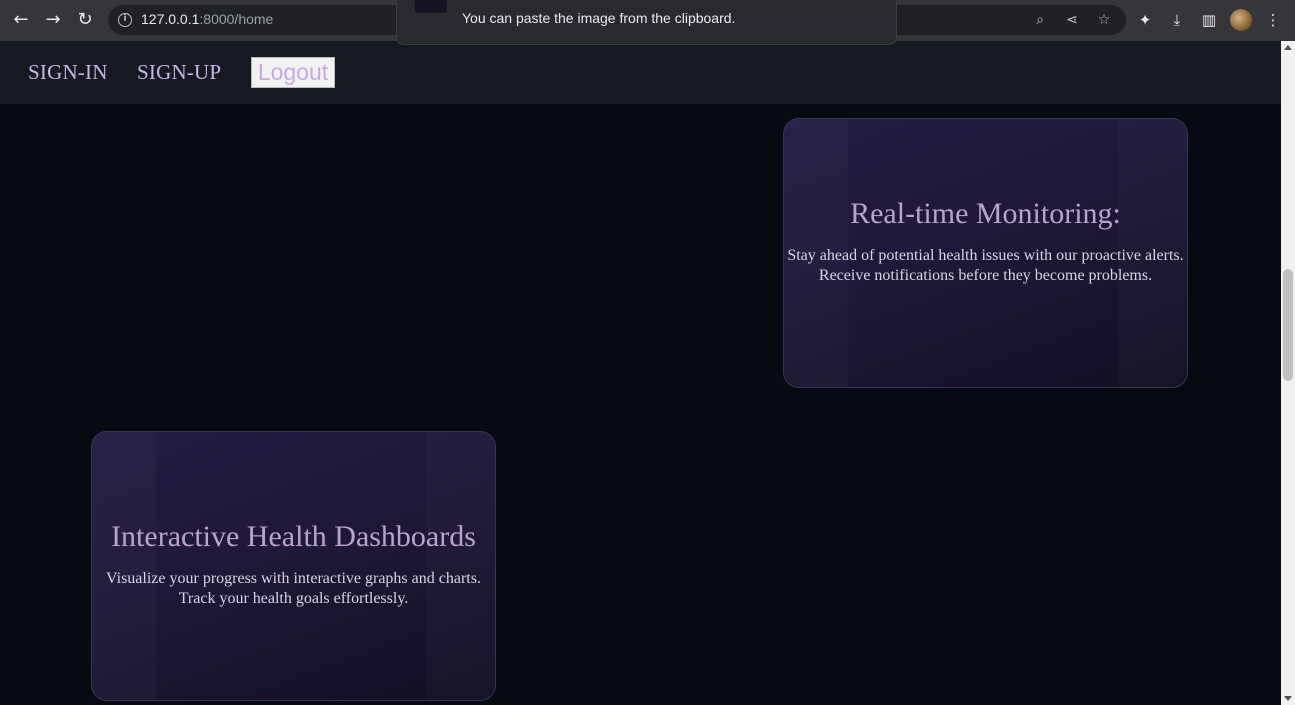  Describe the element at coordinates (236, 19) in the screenshot. I see `url-path: :8000/home` at that location.